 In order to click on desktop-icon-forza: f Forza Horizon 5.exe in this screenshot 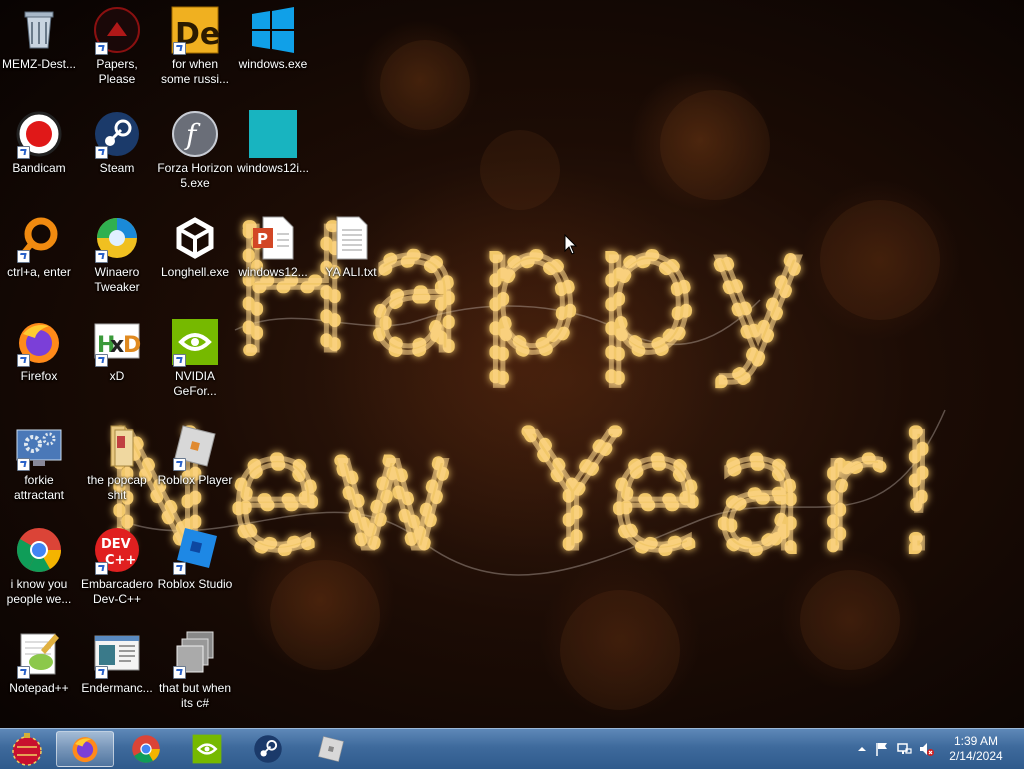, I will do `click(195, 150)`.